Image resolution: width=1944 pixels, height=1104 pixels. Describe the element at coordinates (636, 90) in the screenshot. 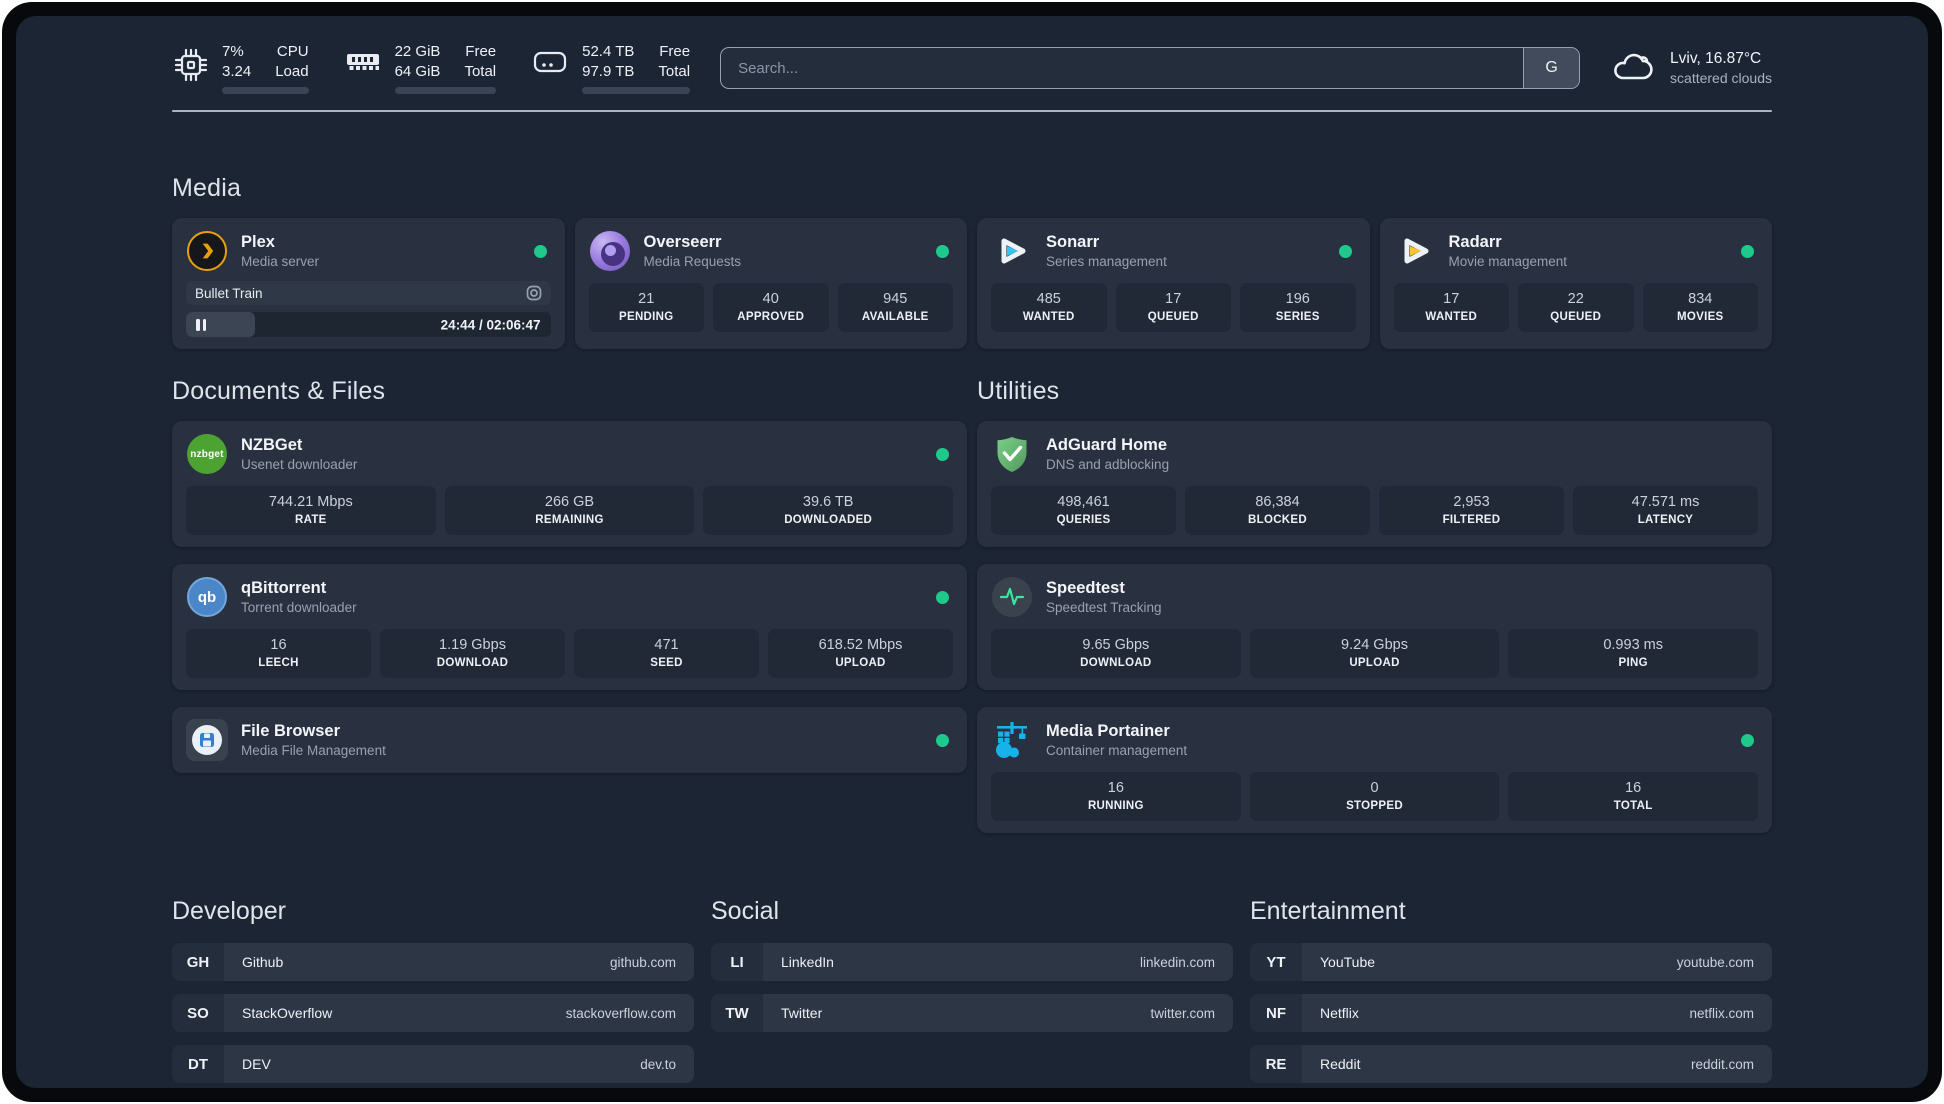

I see `disk-progress-bar` at that location.